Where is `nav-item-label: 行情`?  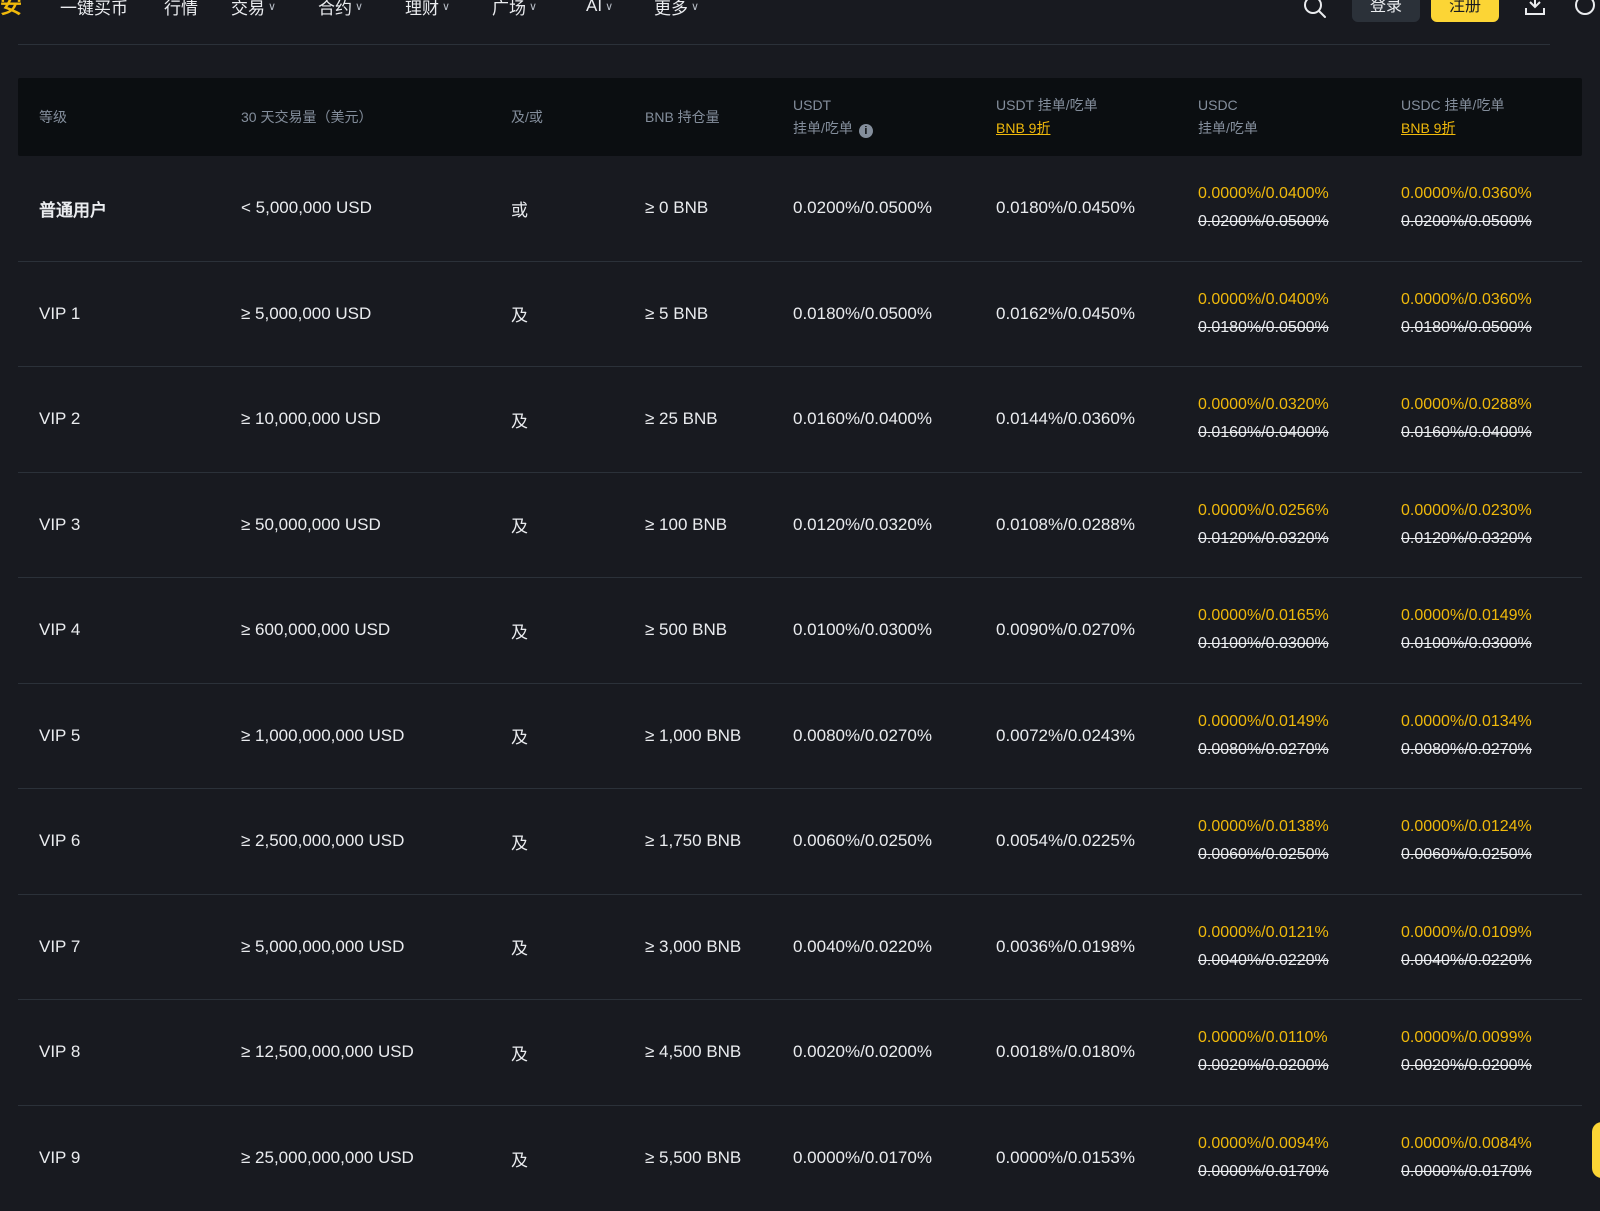
nav-item-label: 行情 is located at coordinates (181, 9).